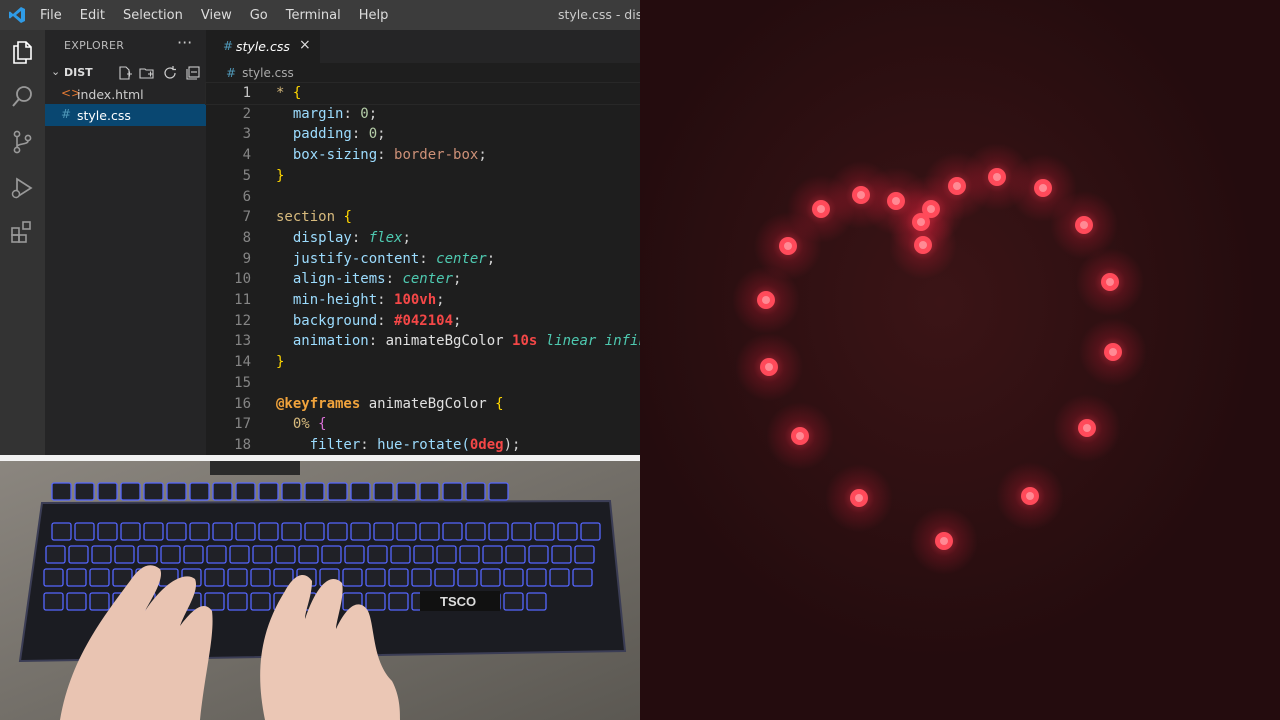 Image resolution: width=1280 pixels, height=720 pixels. What do you see at coordinates (22, 187) in the screenshot?
I see `run-debug-icon` at bounding box center [22, 187].